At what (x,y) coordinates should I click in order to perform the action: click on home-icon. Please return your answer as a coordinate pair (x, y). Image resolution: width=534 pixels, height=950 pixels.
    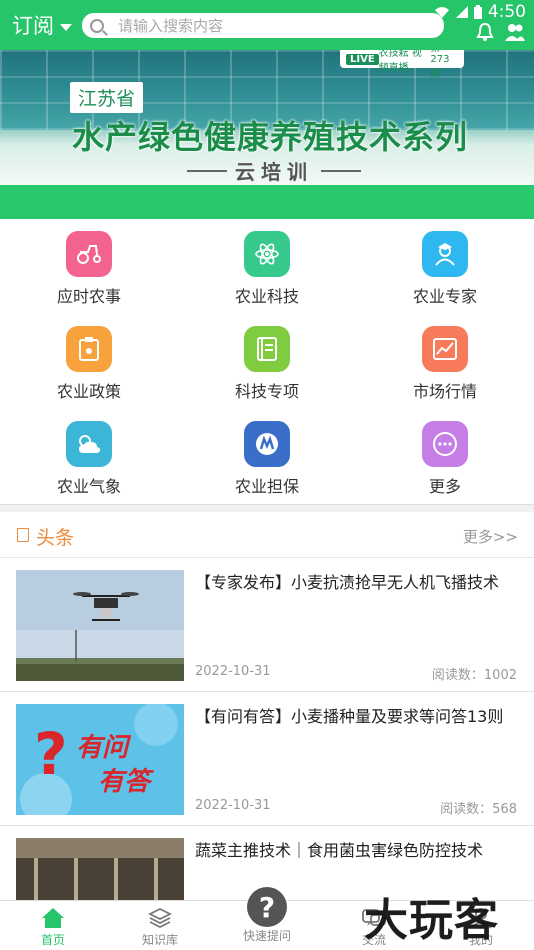
    Looking at the image, I should click on (53, 918).